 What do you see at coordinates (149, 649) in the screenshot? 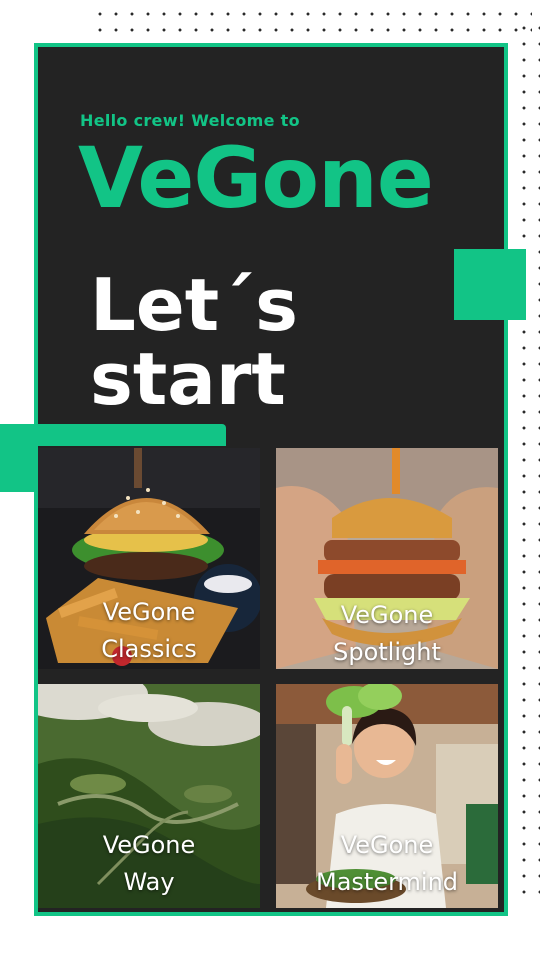
I see `tile-label-line-2: Classics` at bounding box center [149, 649].